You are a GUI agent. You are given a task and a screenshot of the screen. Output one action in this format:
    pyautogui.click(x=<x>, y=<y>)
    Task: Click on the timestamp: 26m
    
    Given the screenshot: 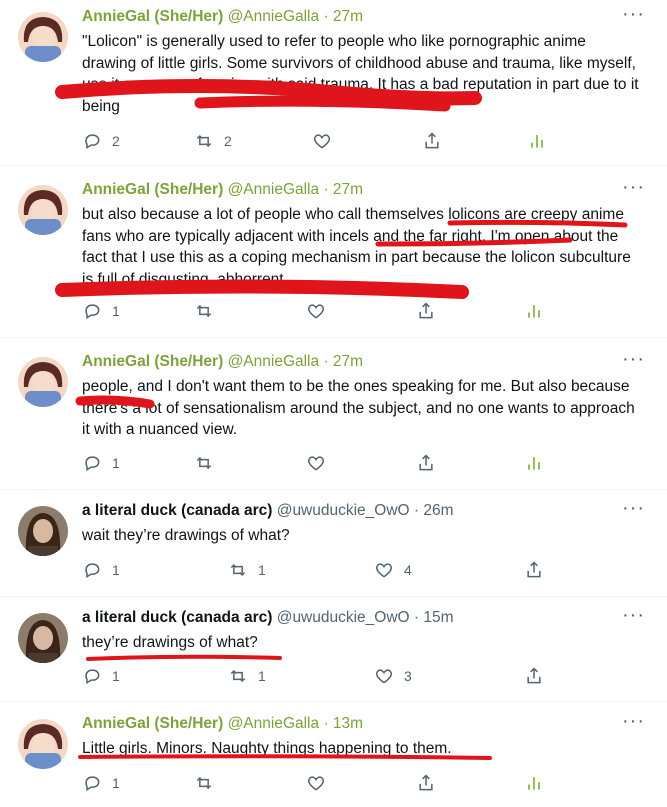 What is the action you would take?
    pyautogui.click(x=438, y=510)
    